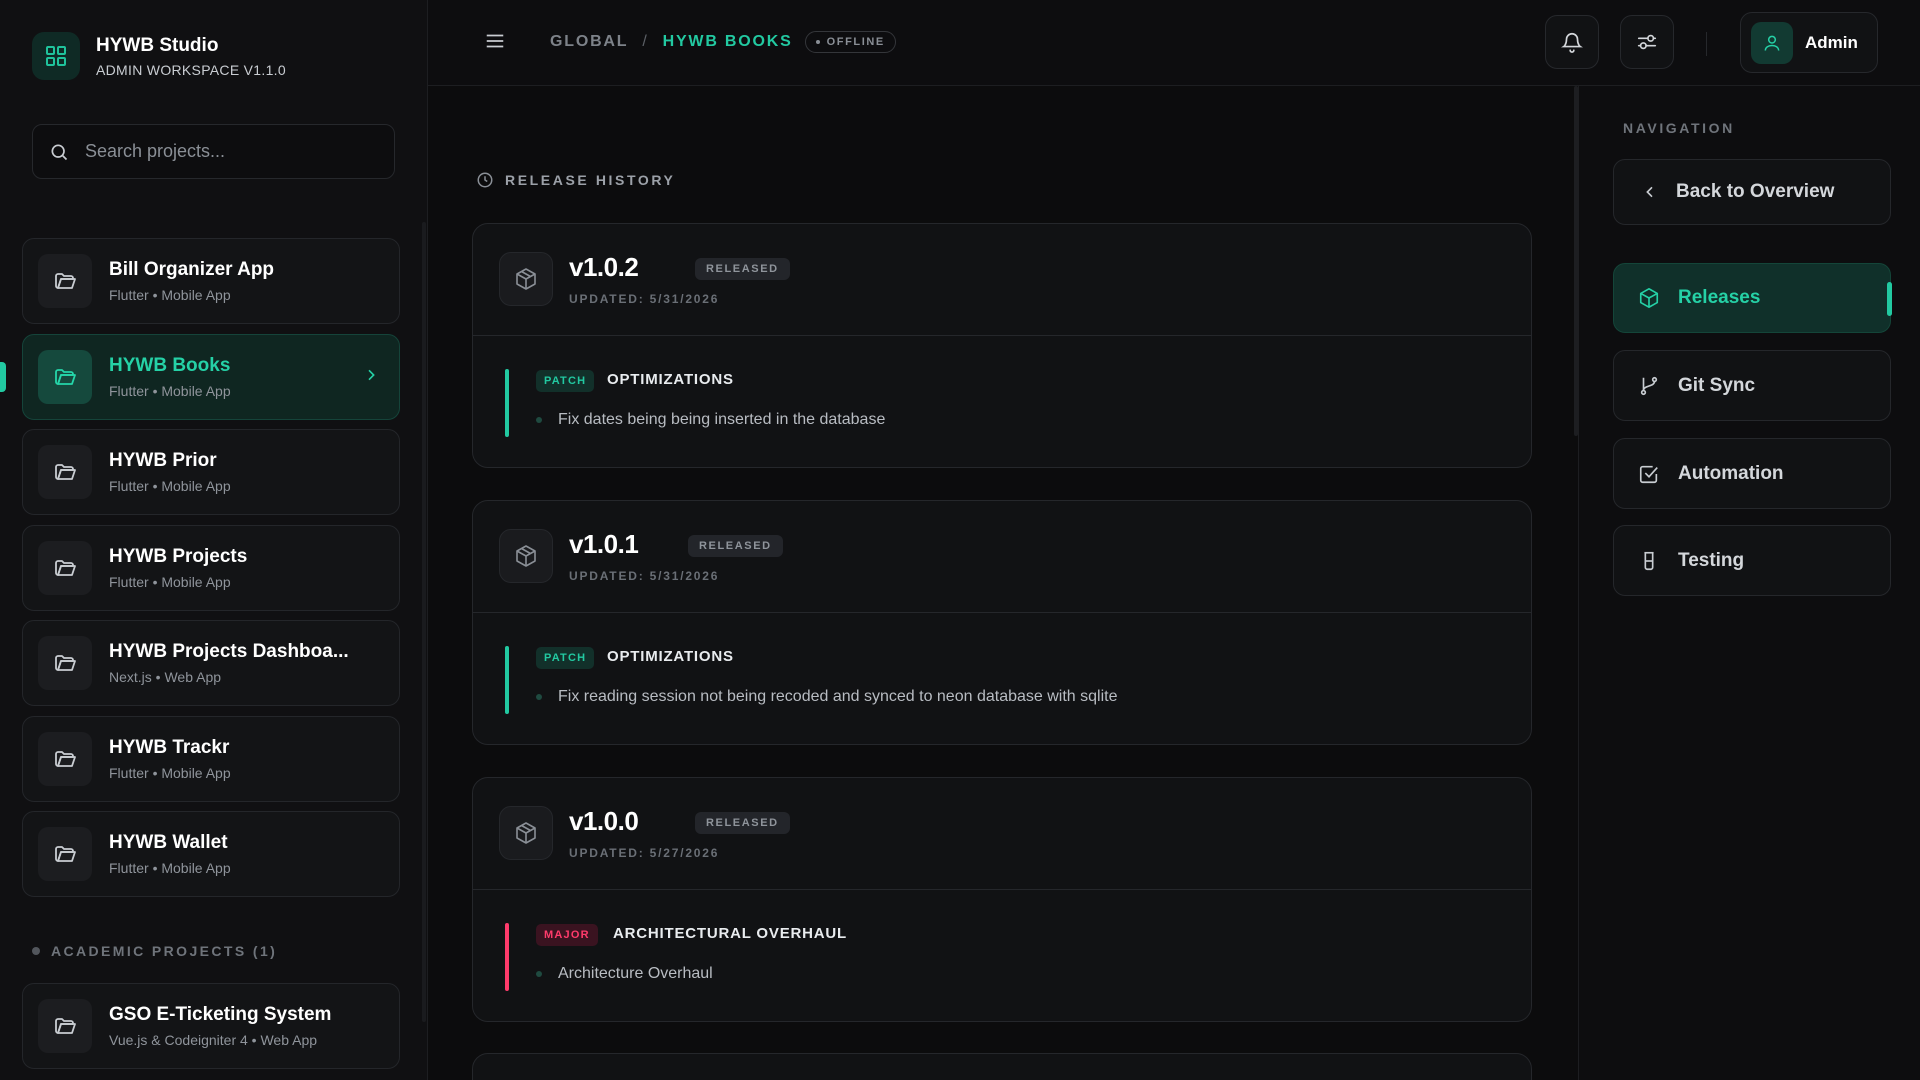 The image size is (1920, 1080). I want to click on release-header: v1.0.1 RELEASED UPDATED: 5/31/2026, so click(1002, 557).